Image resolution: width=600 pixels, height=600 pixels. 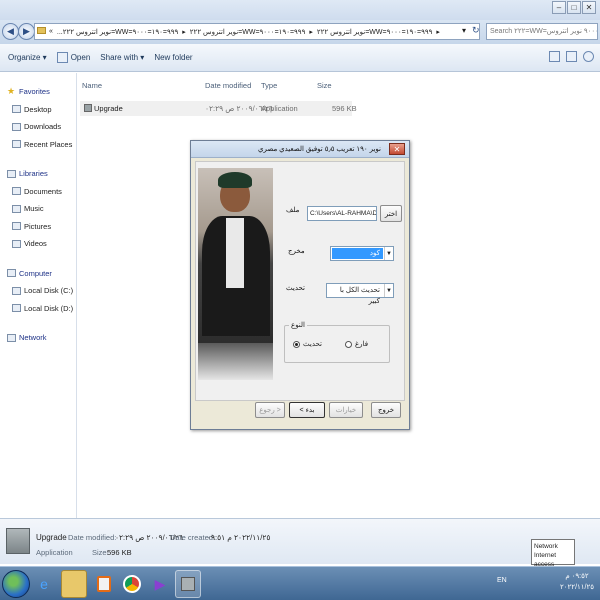 I want to click on share-with-button: Share with ▾, so click(x=122, y=57).